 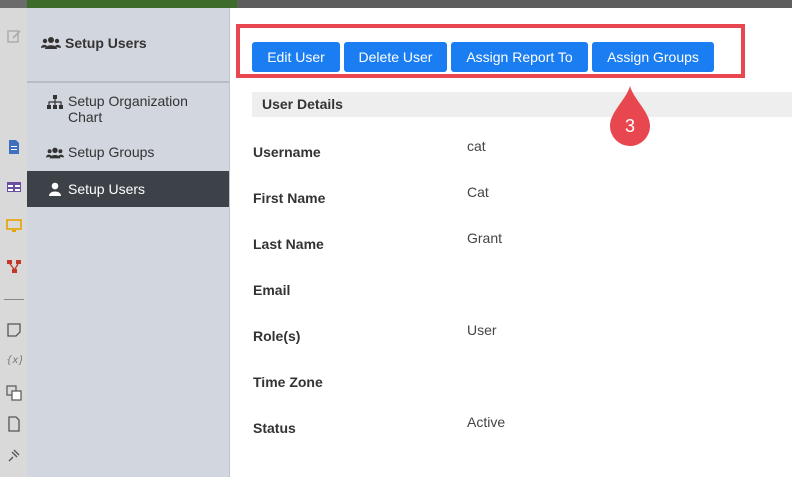 What do you see at coordinates (274, 428) in the screenshot?
I see `field-label-status: Status` at bounding box center [274, 428].